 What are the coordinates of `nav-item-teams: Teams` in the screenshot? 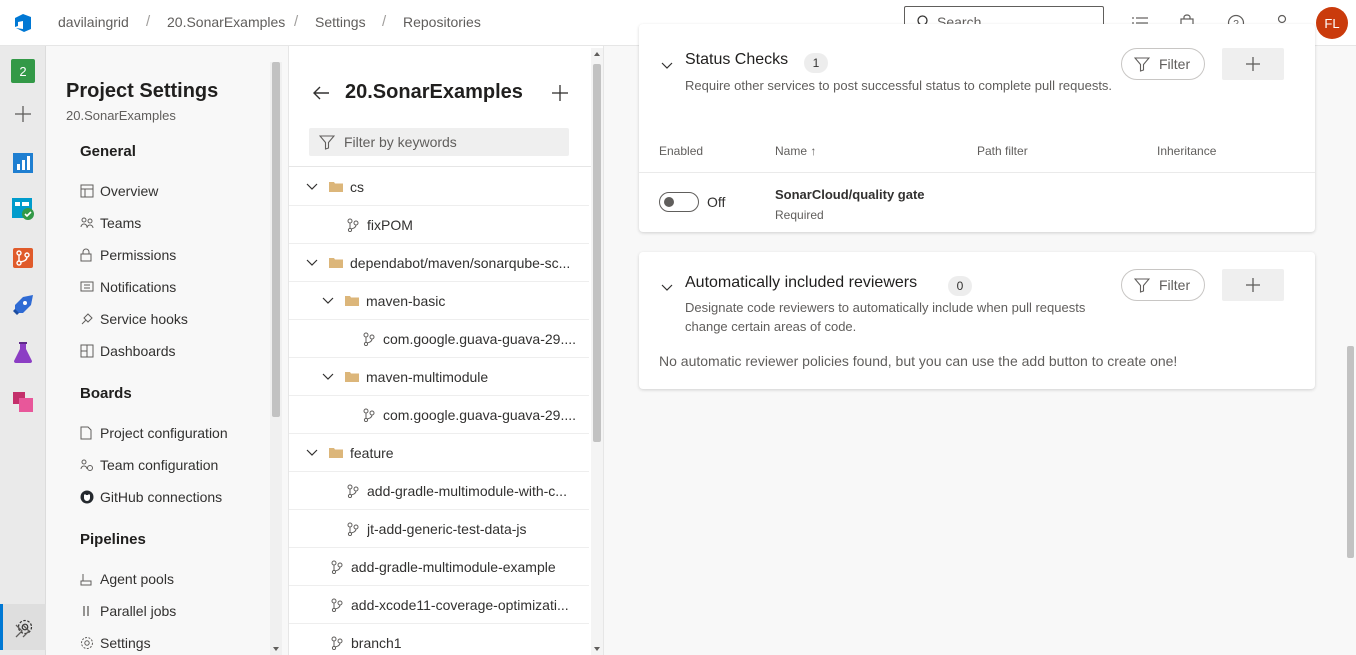 It's located at (110, 223).